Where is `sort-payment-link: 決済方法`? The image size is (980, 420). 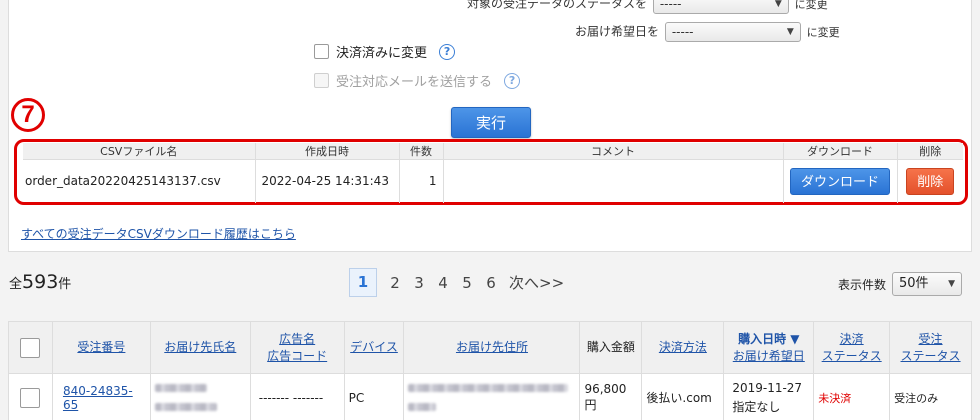
sort-payment-link: 決済方法 is located at coordinates (683, 347).